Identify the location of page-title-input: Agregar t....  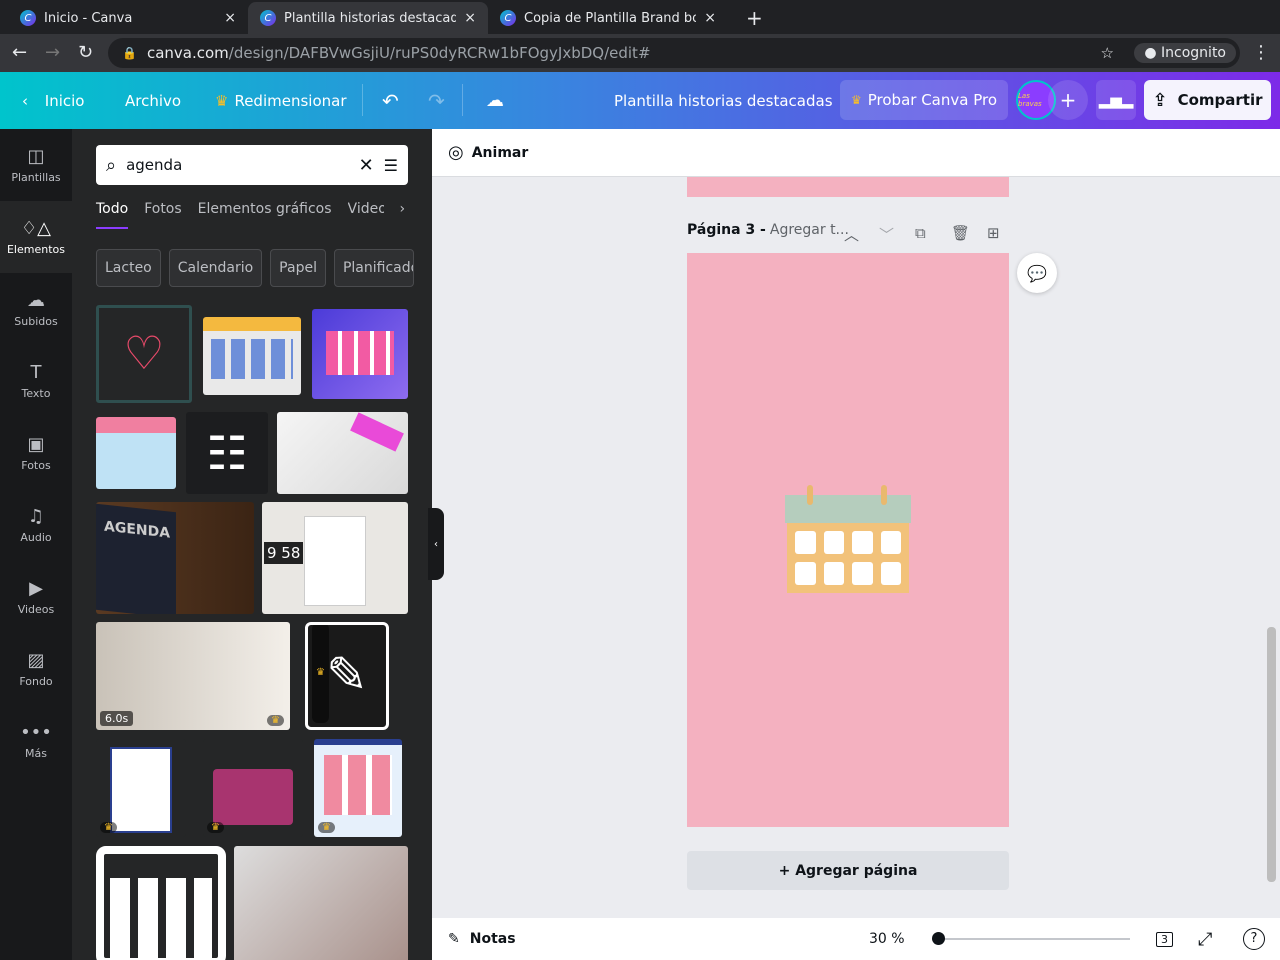
(809, 230).